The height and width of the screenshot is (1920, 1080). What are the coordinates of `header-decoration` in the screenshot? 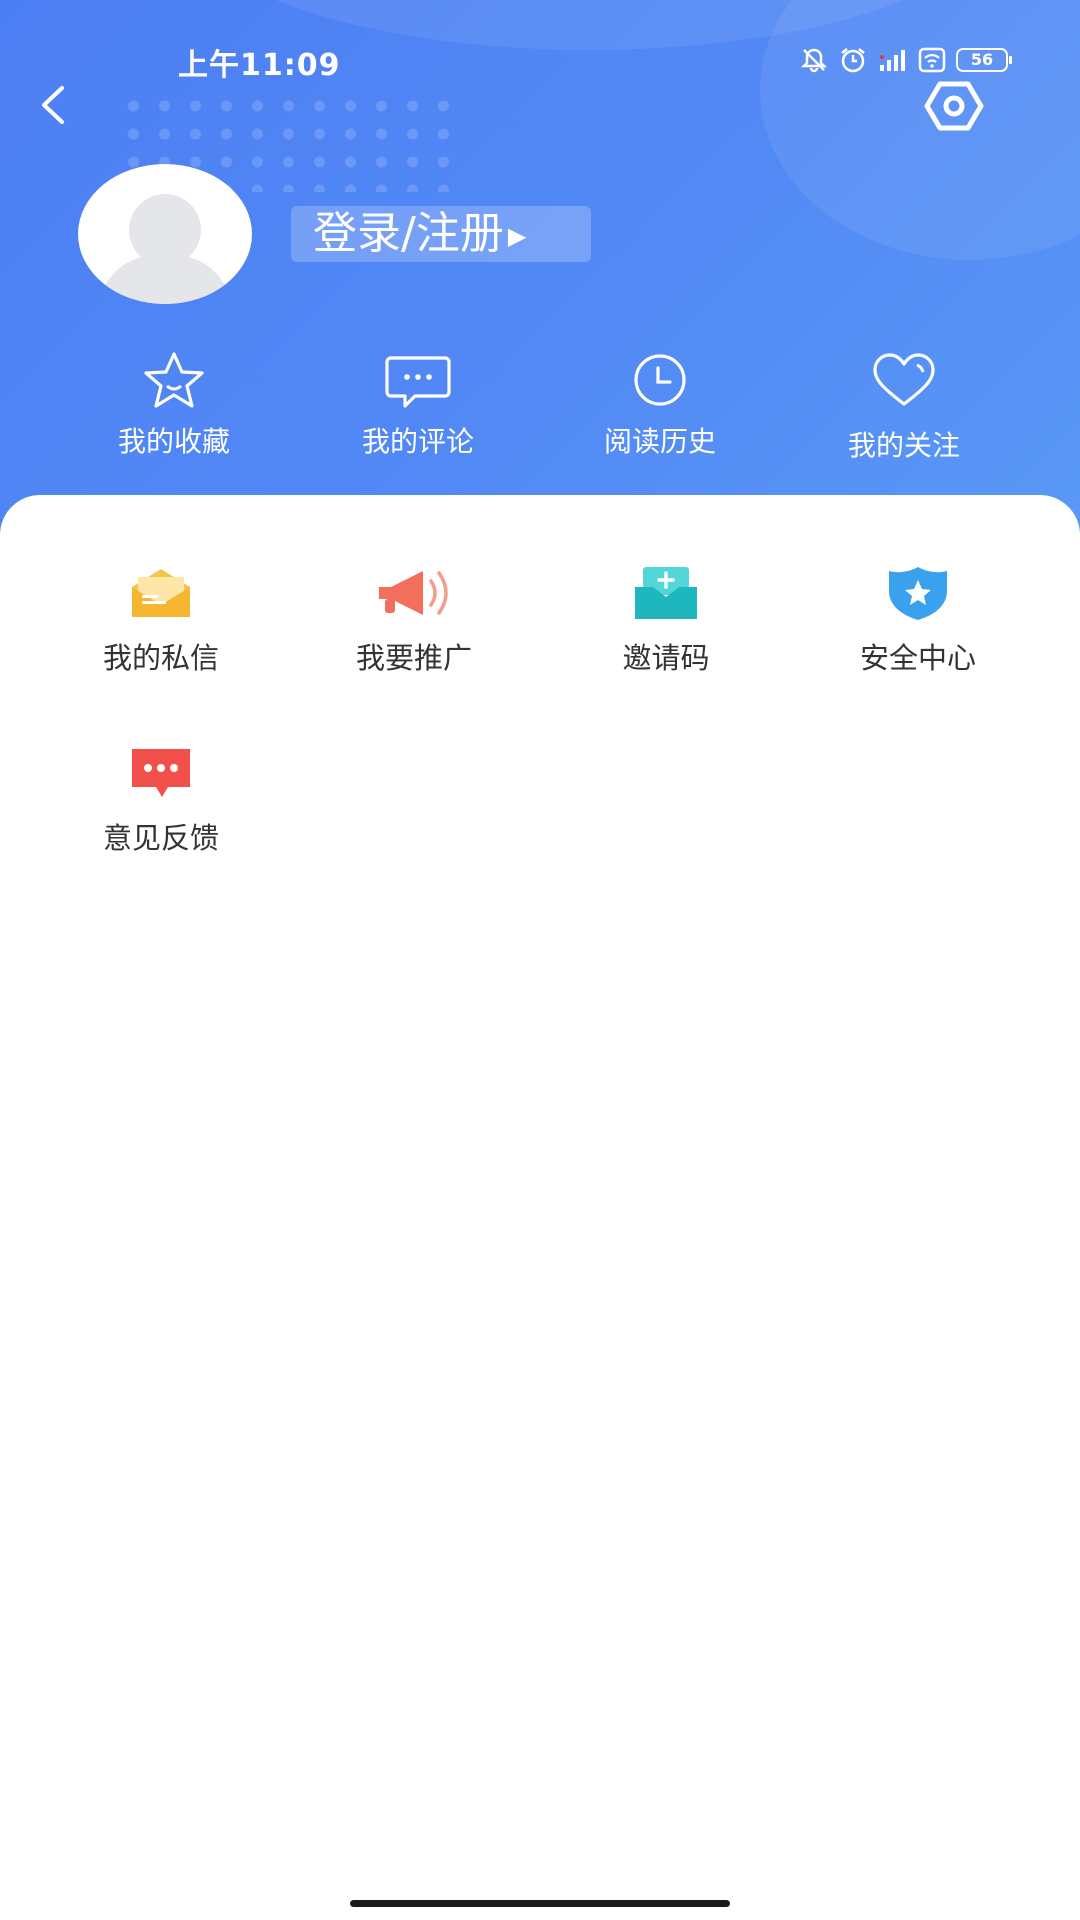 It's located at (920, 130).